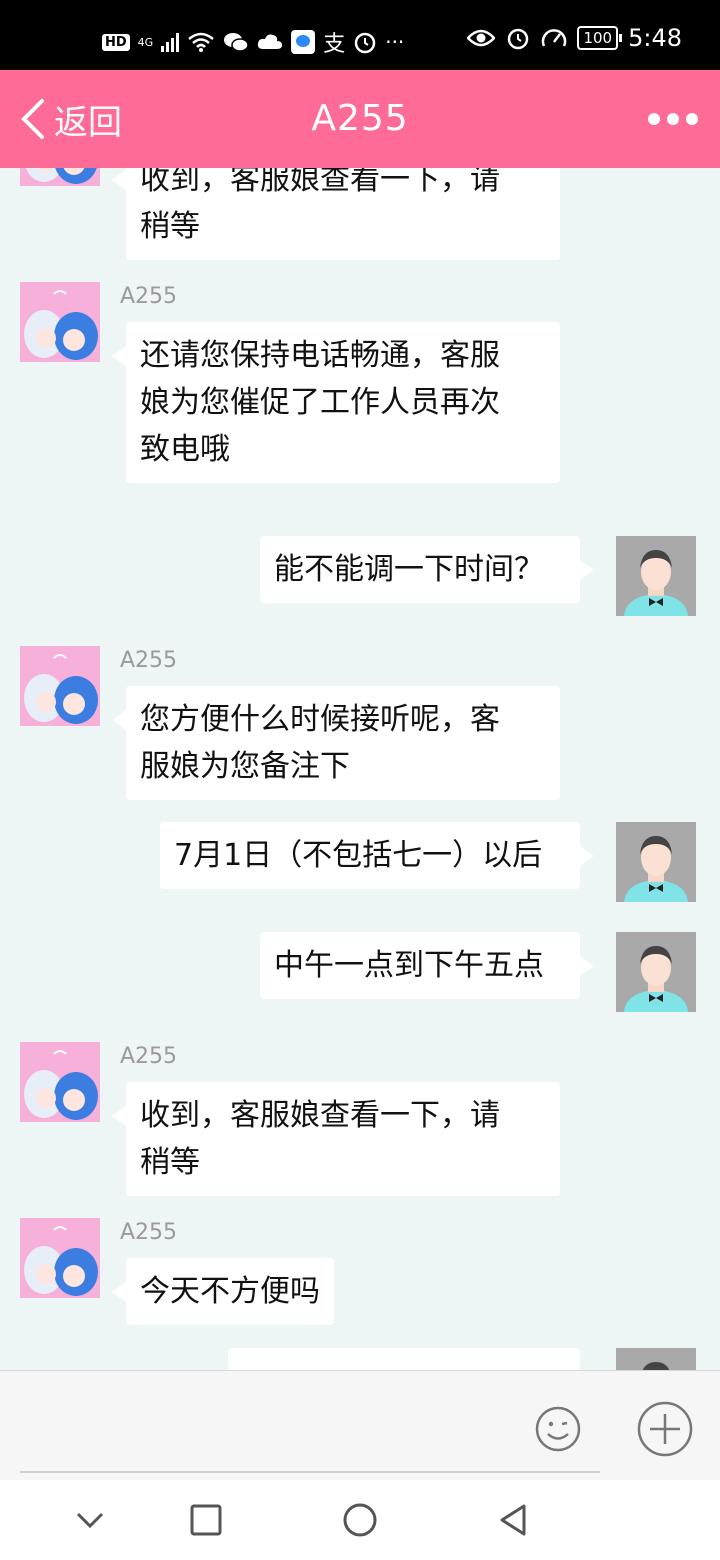 The image size is (720, 1560). What do you see at coordinates (655, 38) in the screenshot?
I see `status-time: 5:48` at bounding box center [655, 38].